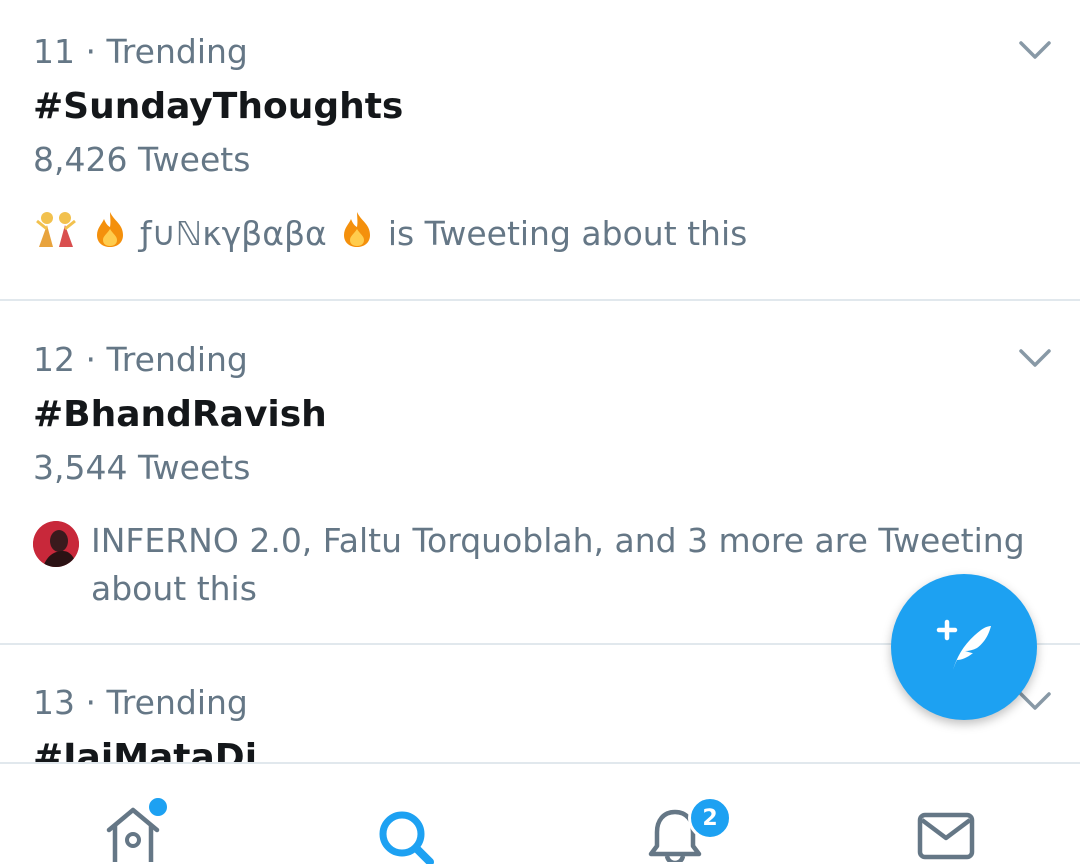 Image resolution: width=1080 pixels, height=864 pixels. Describe the element at coordinates (142, 159) in the screenshot. I see `trend-tweet-count: 8,426 Tweets` at that location.